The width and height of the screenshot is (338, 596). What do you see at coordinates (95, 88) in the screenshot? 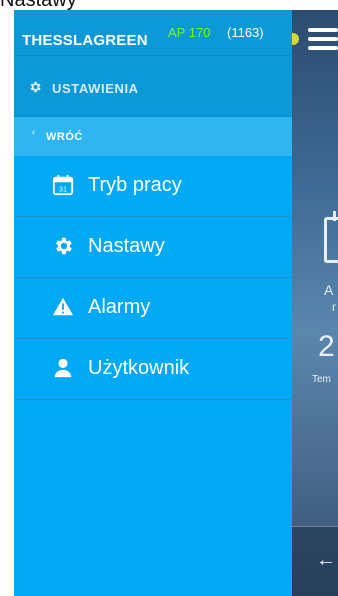
I see `section-label: USTAWIENIA` at bounding box center [95, 88].